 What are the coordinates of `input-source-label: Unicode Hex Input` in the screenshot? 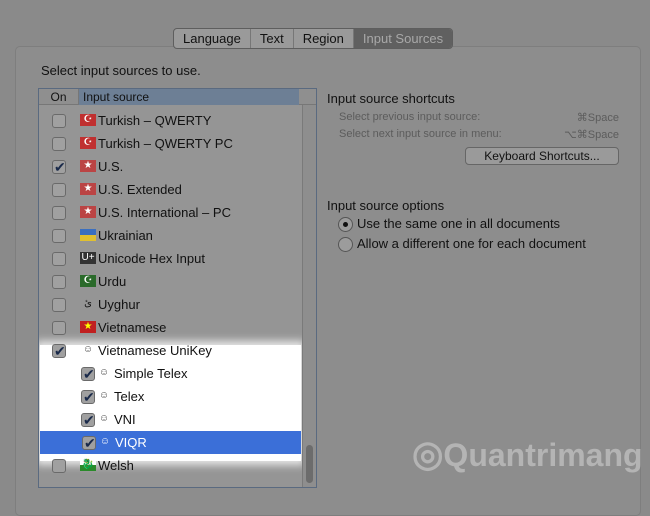 It's located at (151, 258).